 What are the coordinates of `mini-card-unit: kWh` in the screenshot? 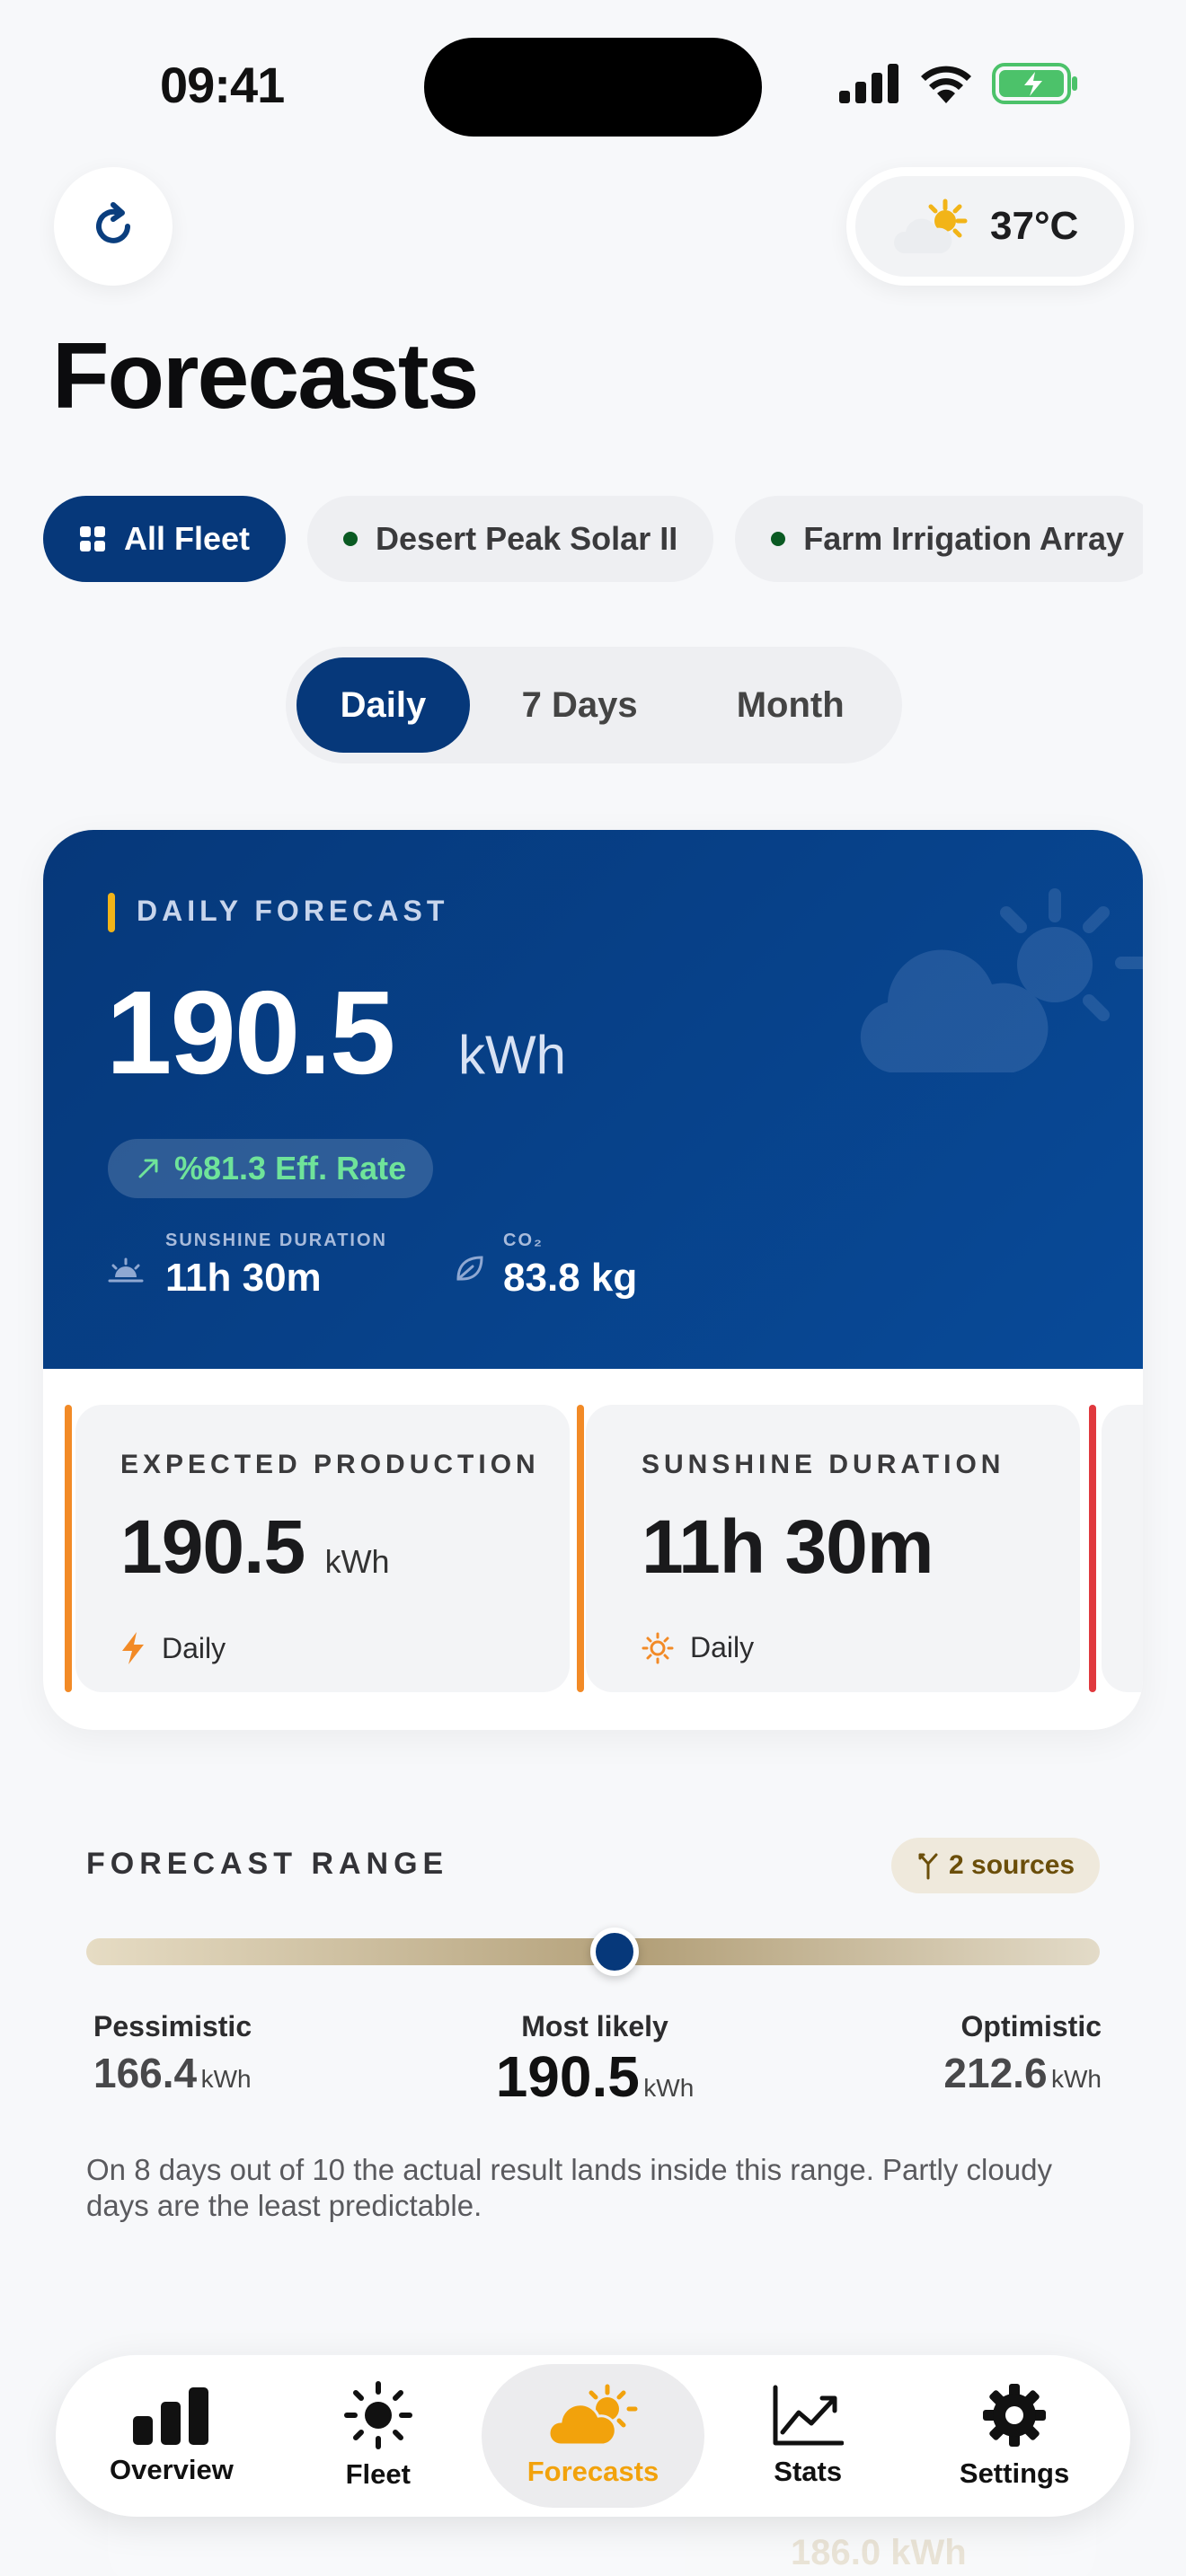 It's located at (357, 1561).